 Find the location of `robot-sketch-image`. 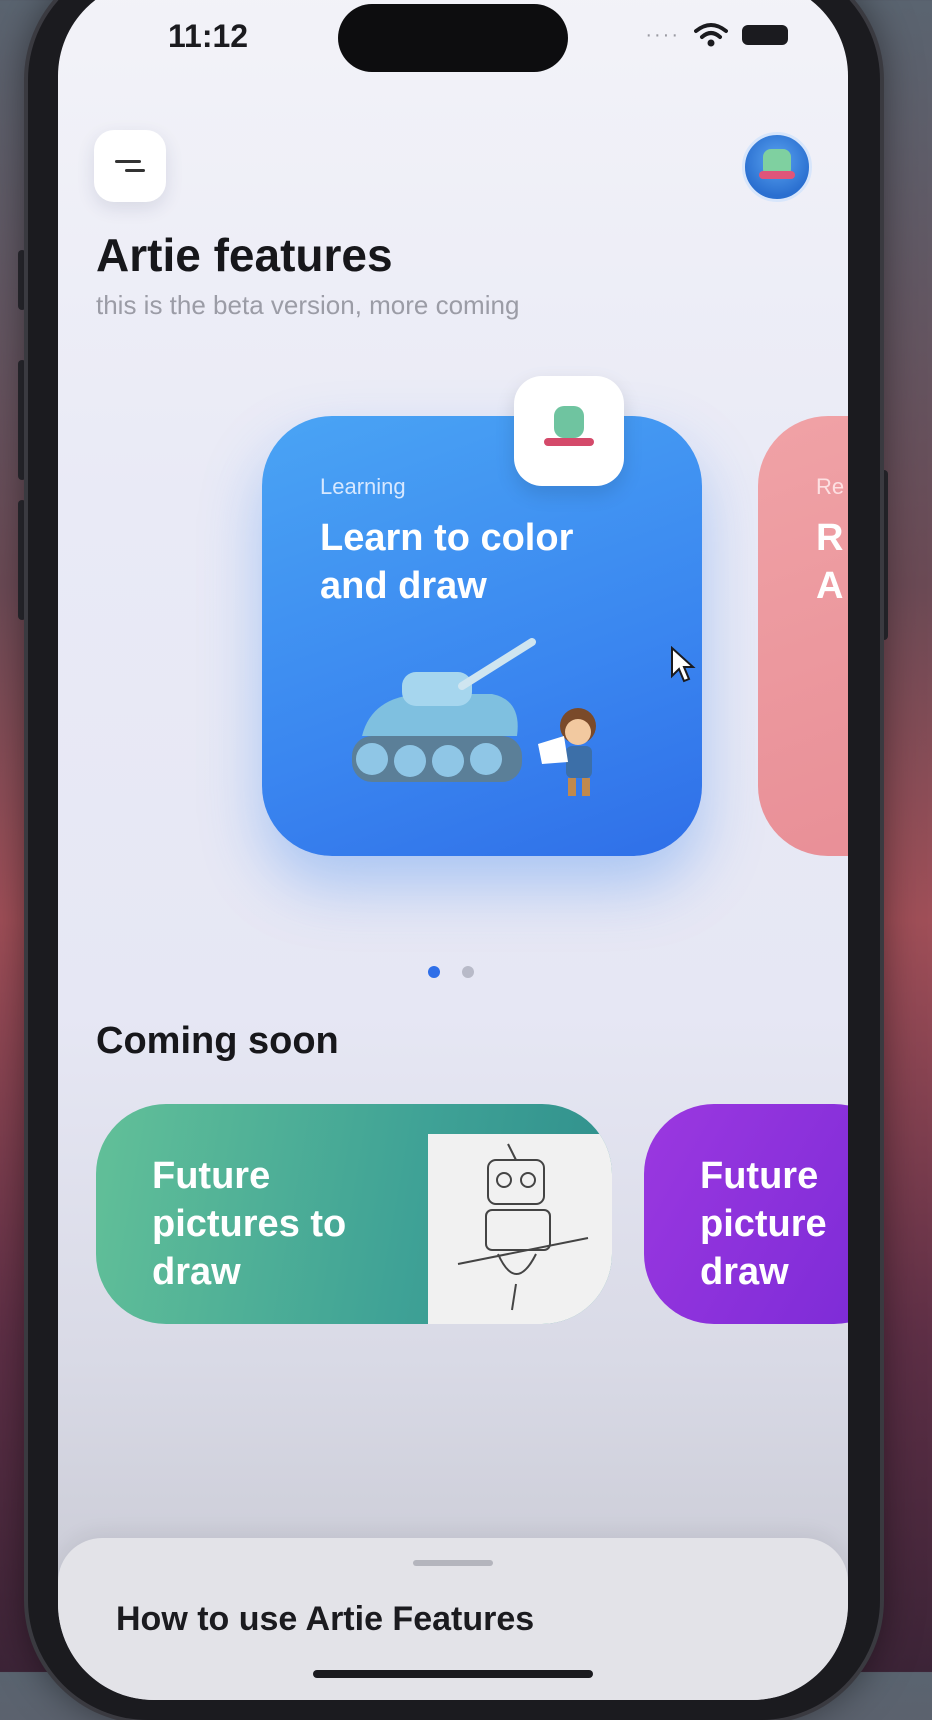

robot-sketch-image is located at coordinates (523, 1227).